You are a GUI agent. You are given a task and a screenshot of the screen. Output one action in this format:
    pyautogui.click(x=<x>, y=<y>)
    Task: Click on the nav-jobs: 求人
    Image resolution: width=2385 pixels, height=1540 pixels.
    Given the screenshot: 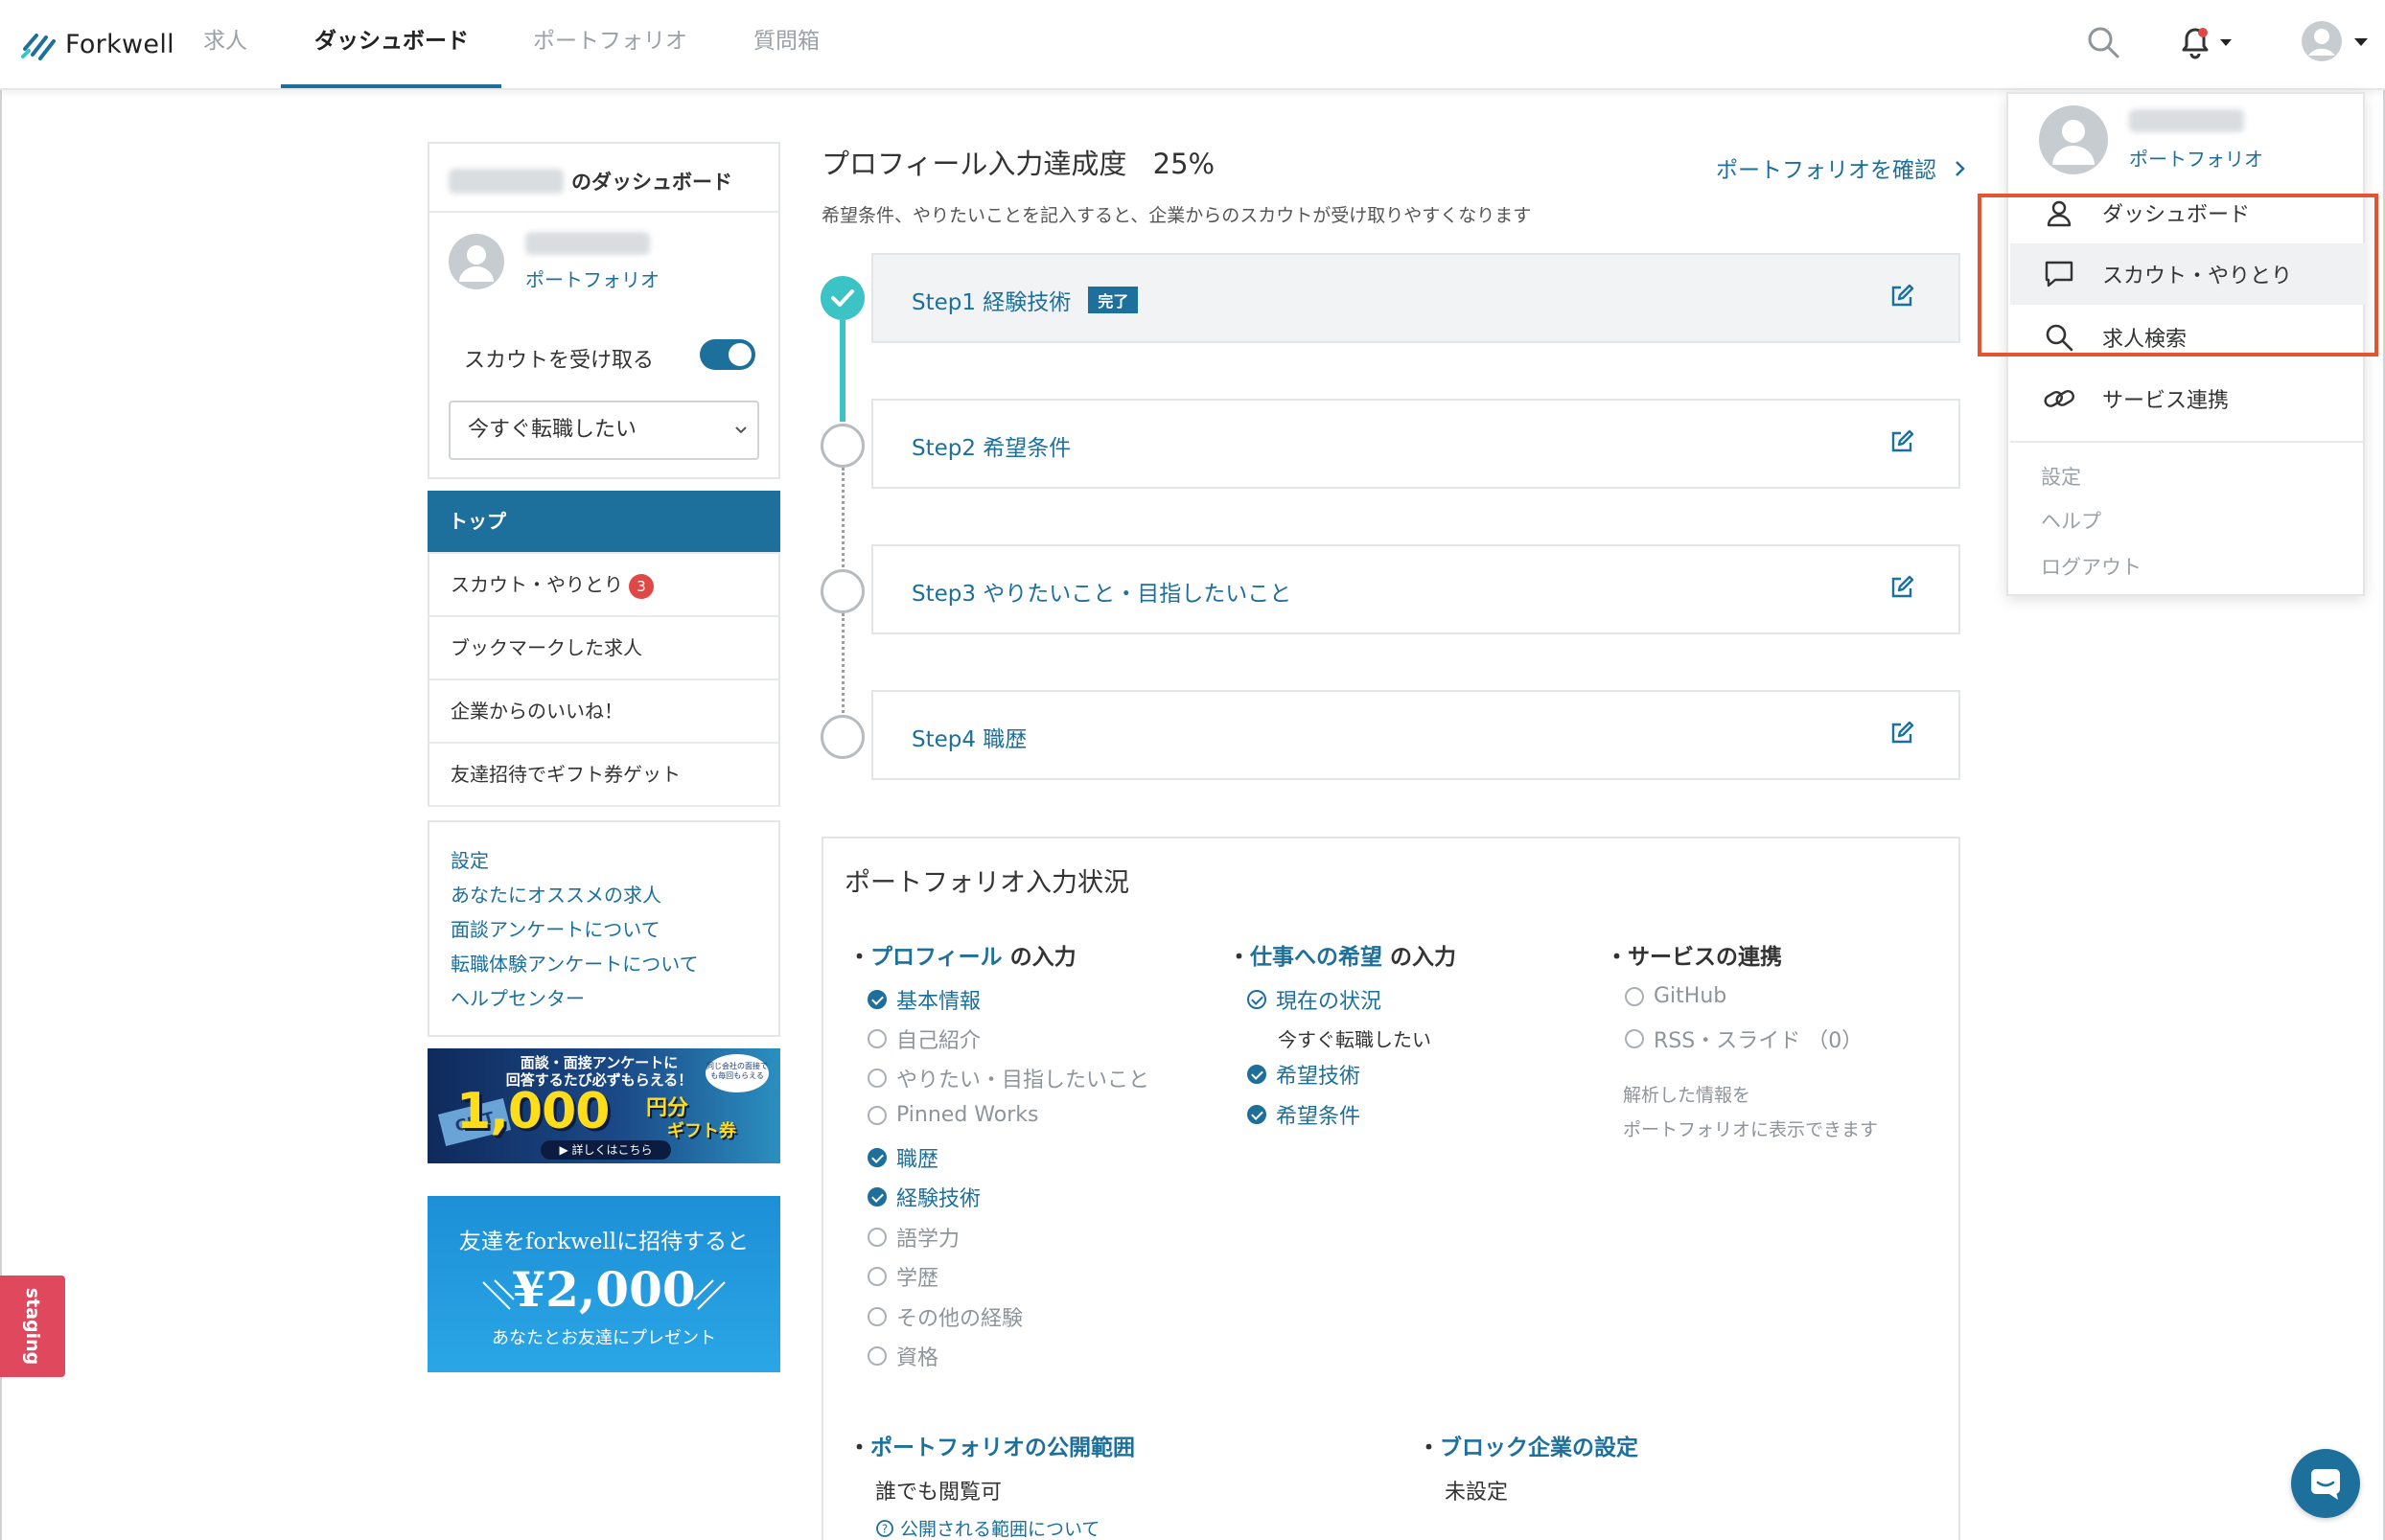 What is the action you would take?
    pyautogui.click(x=225, y=45)
    